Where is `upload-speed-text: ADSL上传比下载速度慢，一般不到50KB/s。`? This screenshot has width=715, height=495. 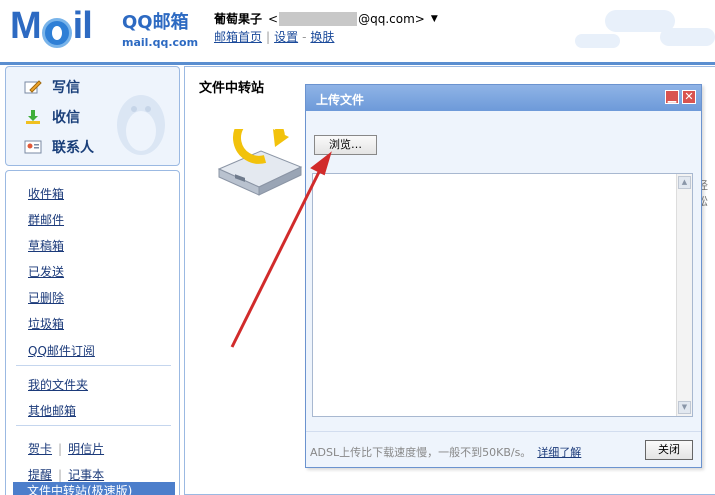 upload-speed-text: ADSL上传比下载速度慢，一般不到50KB/s。 is located at coordinates (421, 452).